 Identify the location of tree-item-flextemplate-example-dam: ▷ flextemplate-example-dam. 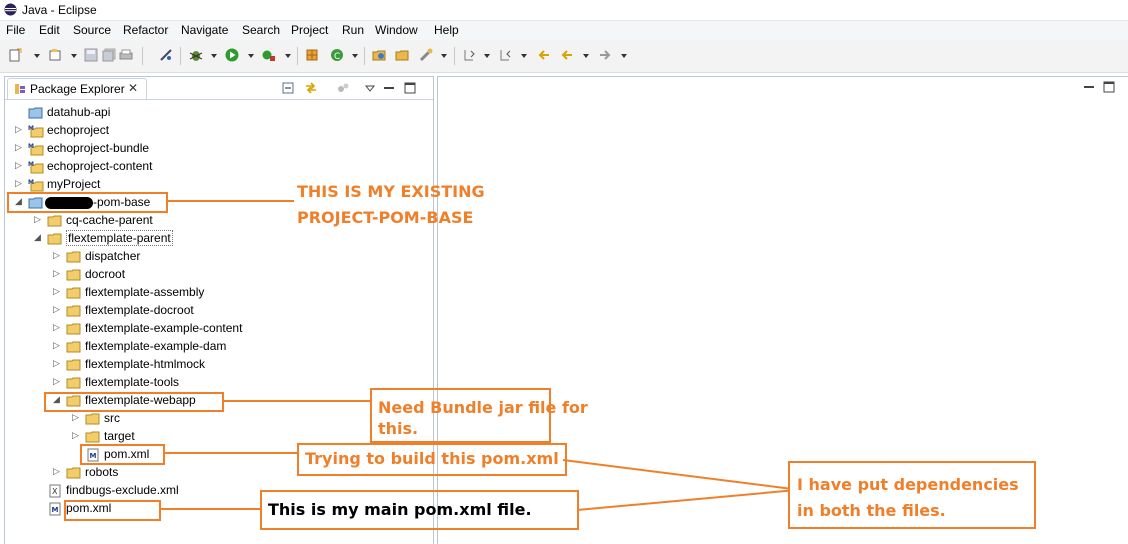
(215, 347).